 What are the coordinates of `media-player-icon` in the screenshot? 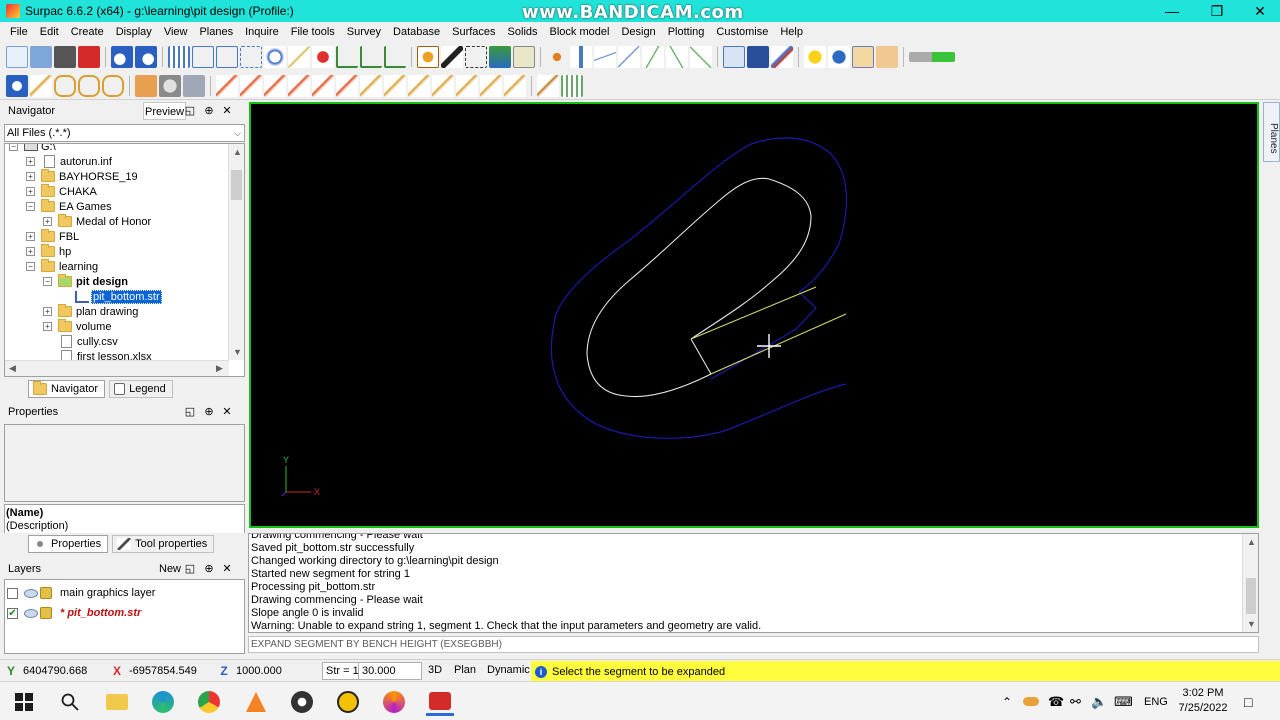 It's located at (302, 702).